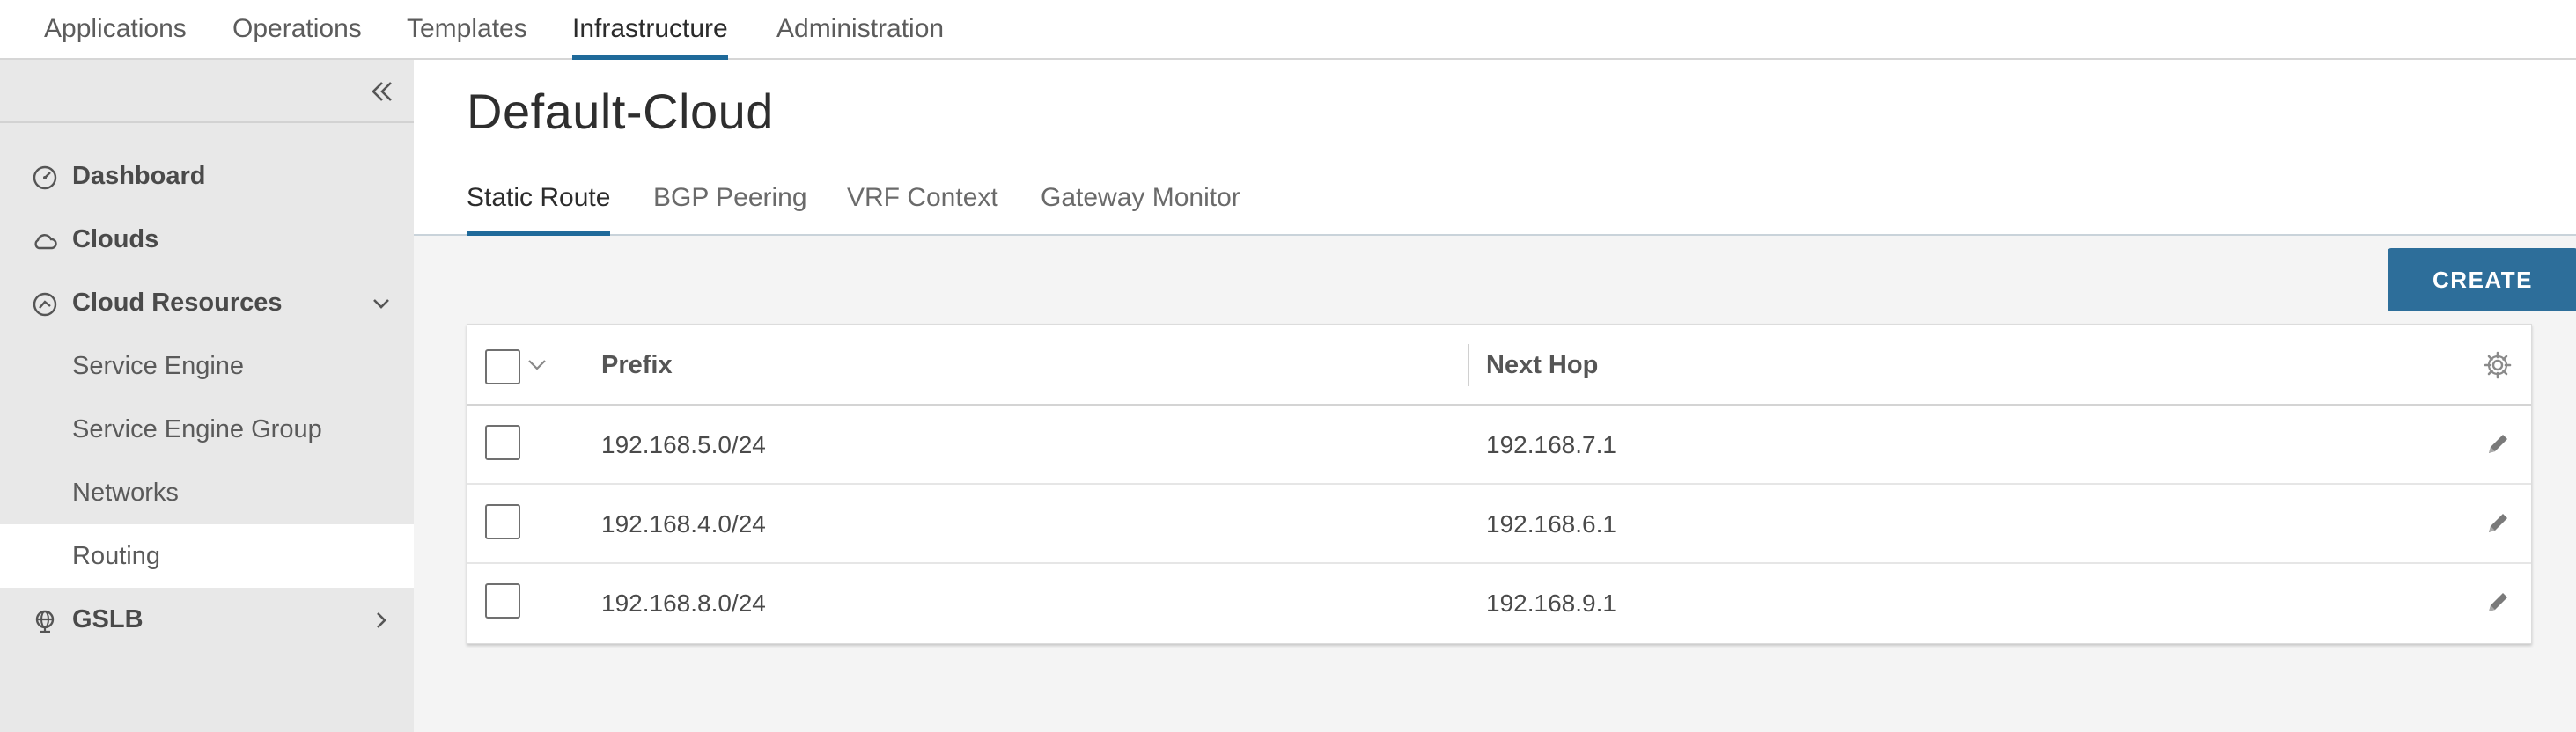 The height and width of the screenshot is (732, 2576). Describe the element at coordinates (1542, 365) in the screenshot. I see `column-header-next-hop: Next Hop` at that location.